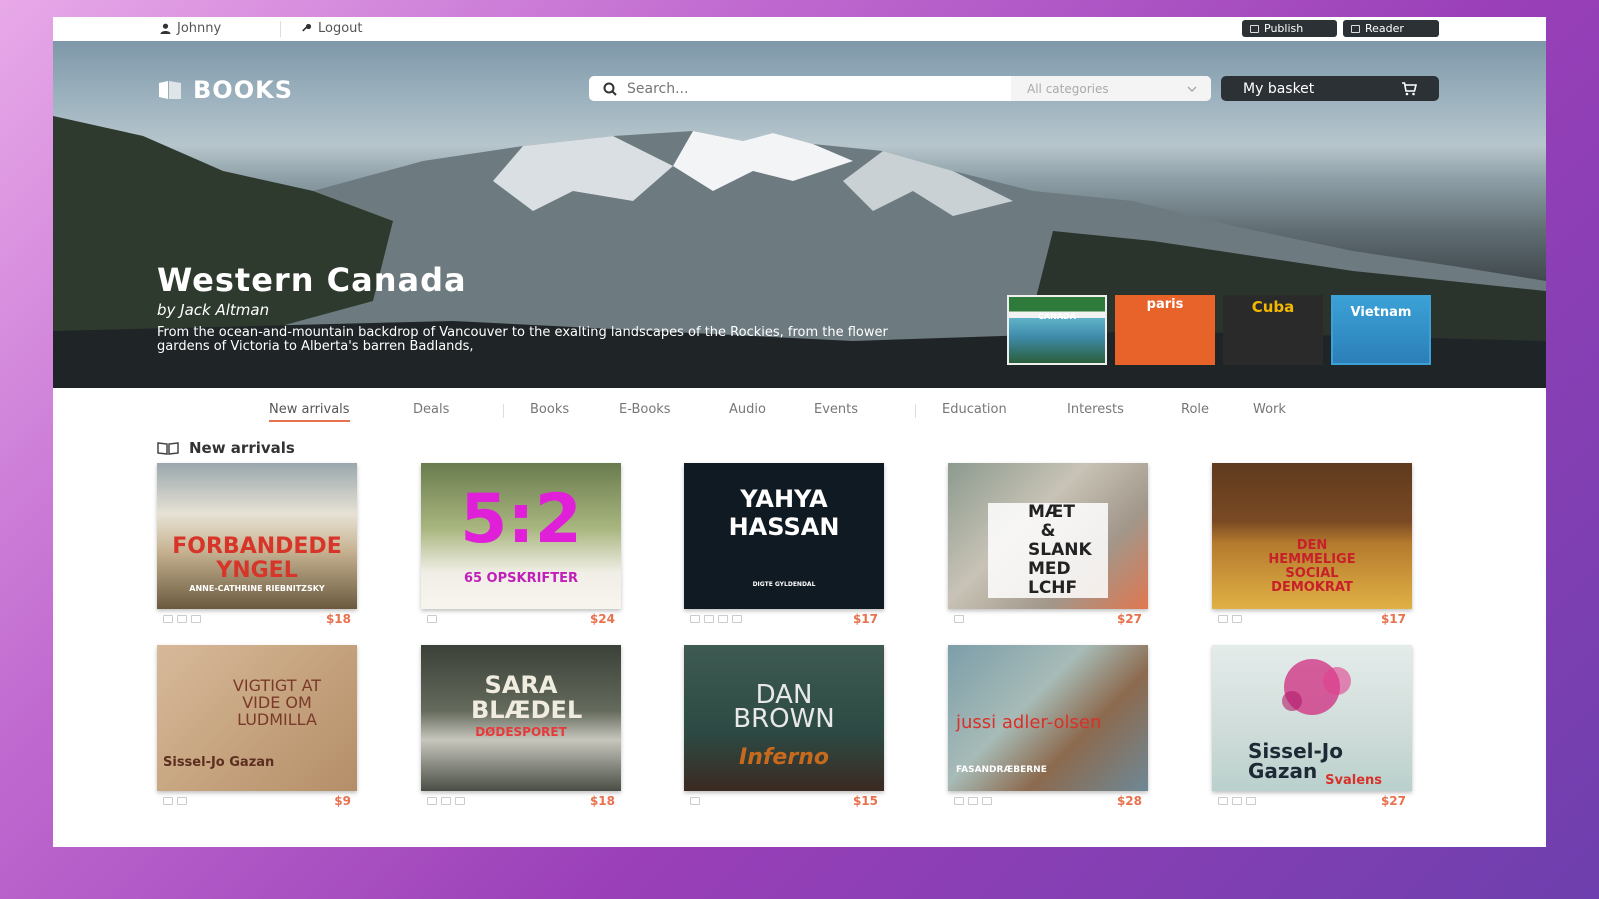 This screenshot has width=1599, height=899. What do you see at coordinates (1129, 801) in the screenshot?
I see `book-price: $28` at bounding box center [1129, 801].